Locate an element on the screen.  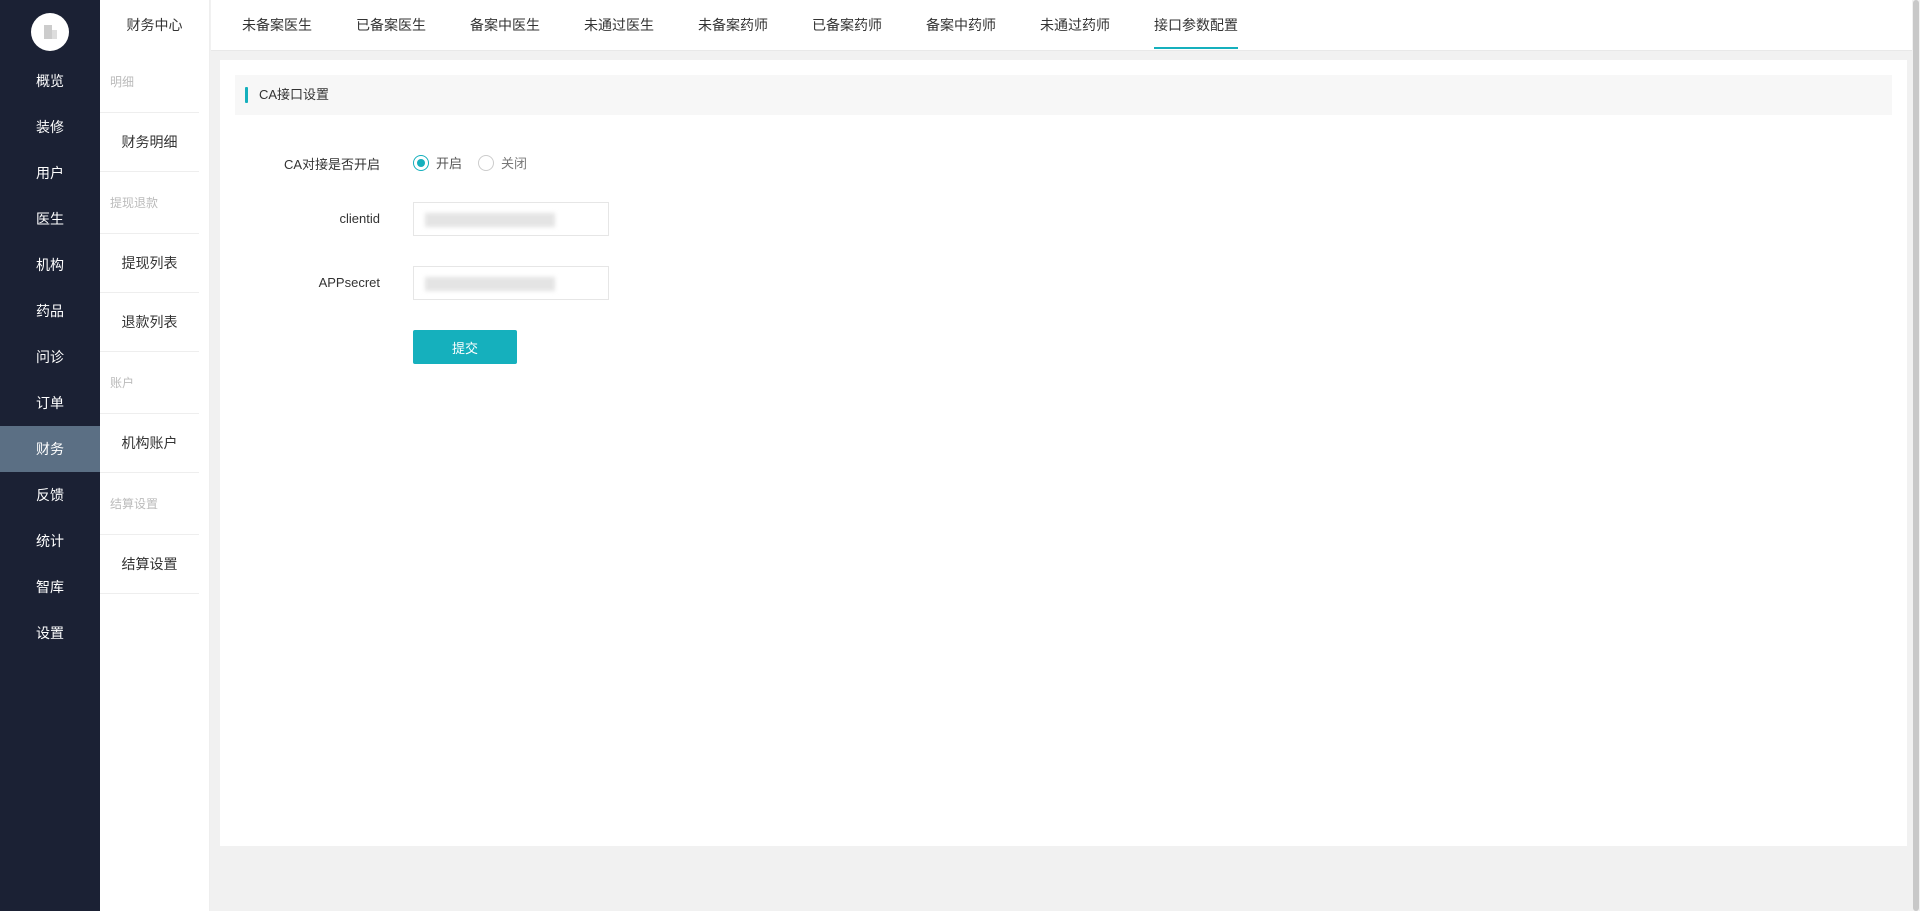
nav-item-feedback: 反馈 is located at coordinates (50, 495).